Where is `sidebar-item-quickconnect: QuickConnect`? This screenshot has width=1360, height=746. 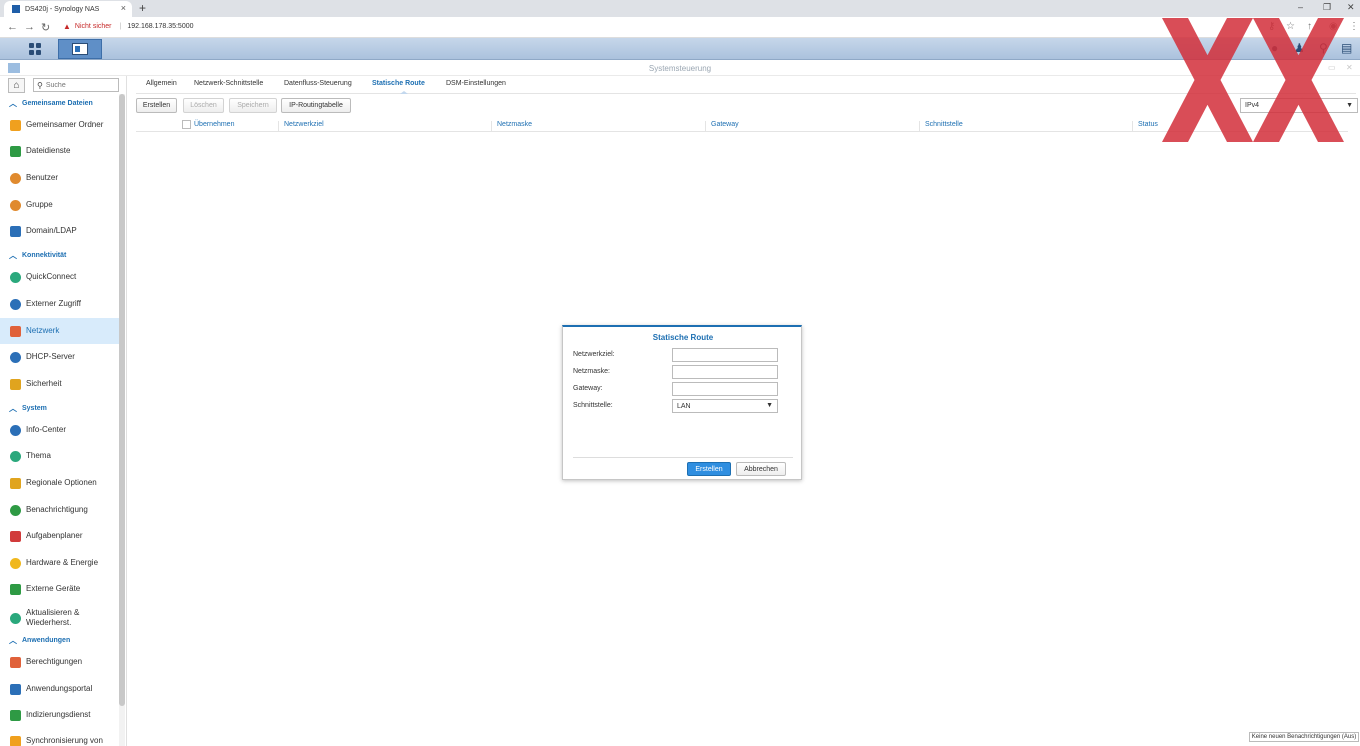 sidebar-item-quickconnect: QuickConnect is located at coordinates (59, 277).